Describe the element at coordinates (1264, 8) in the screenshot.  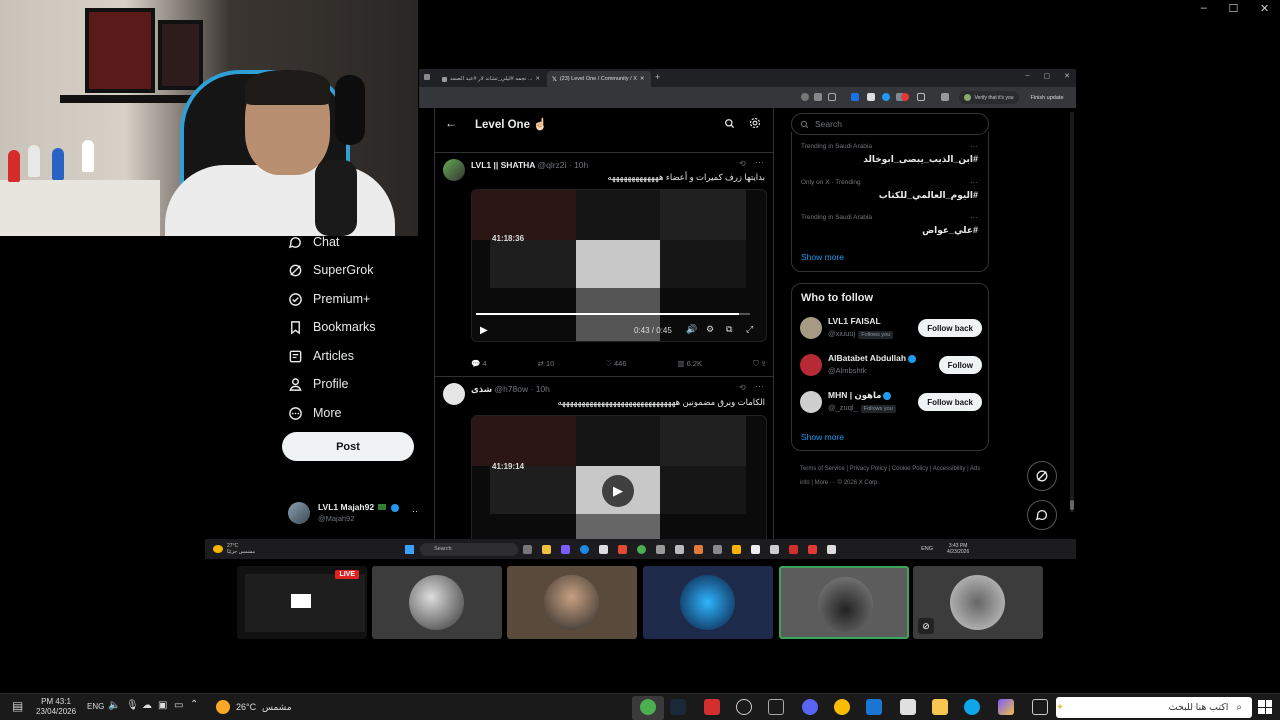
I see `close-button: ✕` at that location.